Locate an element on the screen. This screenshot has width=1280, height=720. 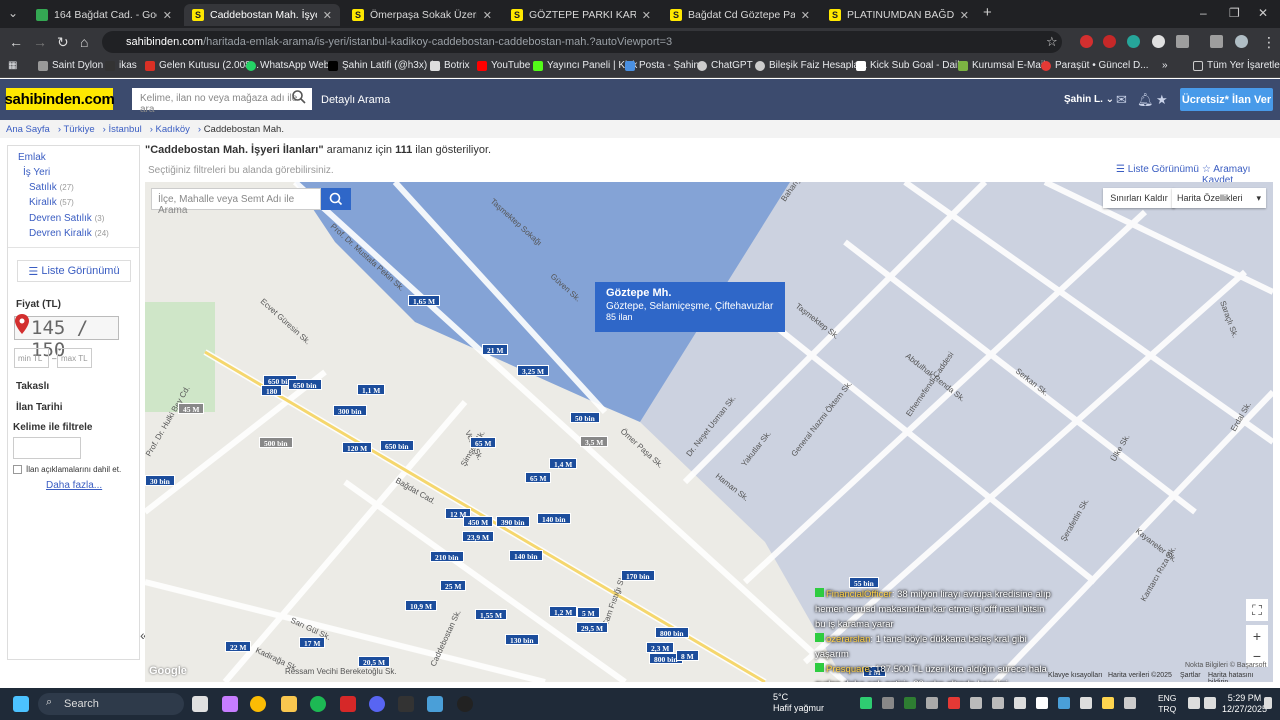
app-icon is located at coordinates (348, 704).